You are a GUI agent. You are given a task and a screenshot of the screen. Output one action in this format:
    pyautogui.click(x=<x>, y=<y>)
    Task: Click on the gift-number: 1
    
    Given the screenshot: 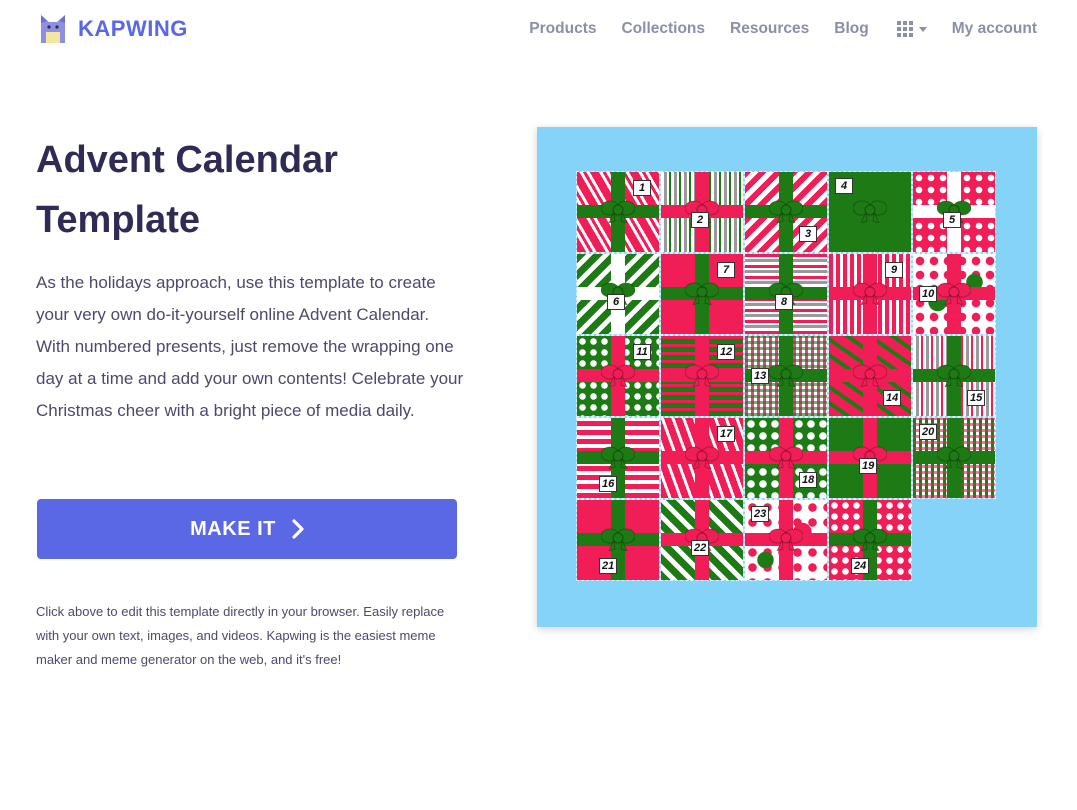 What is the action you would take?
    pyautogui.click(x=642, y=188)
    